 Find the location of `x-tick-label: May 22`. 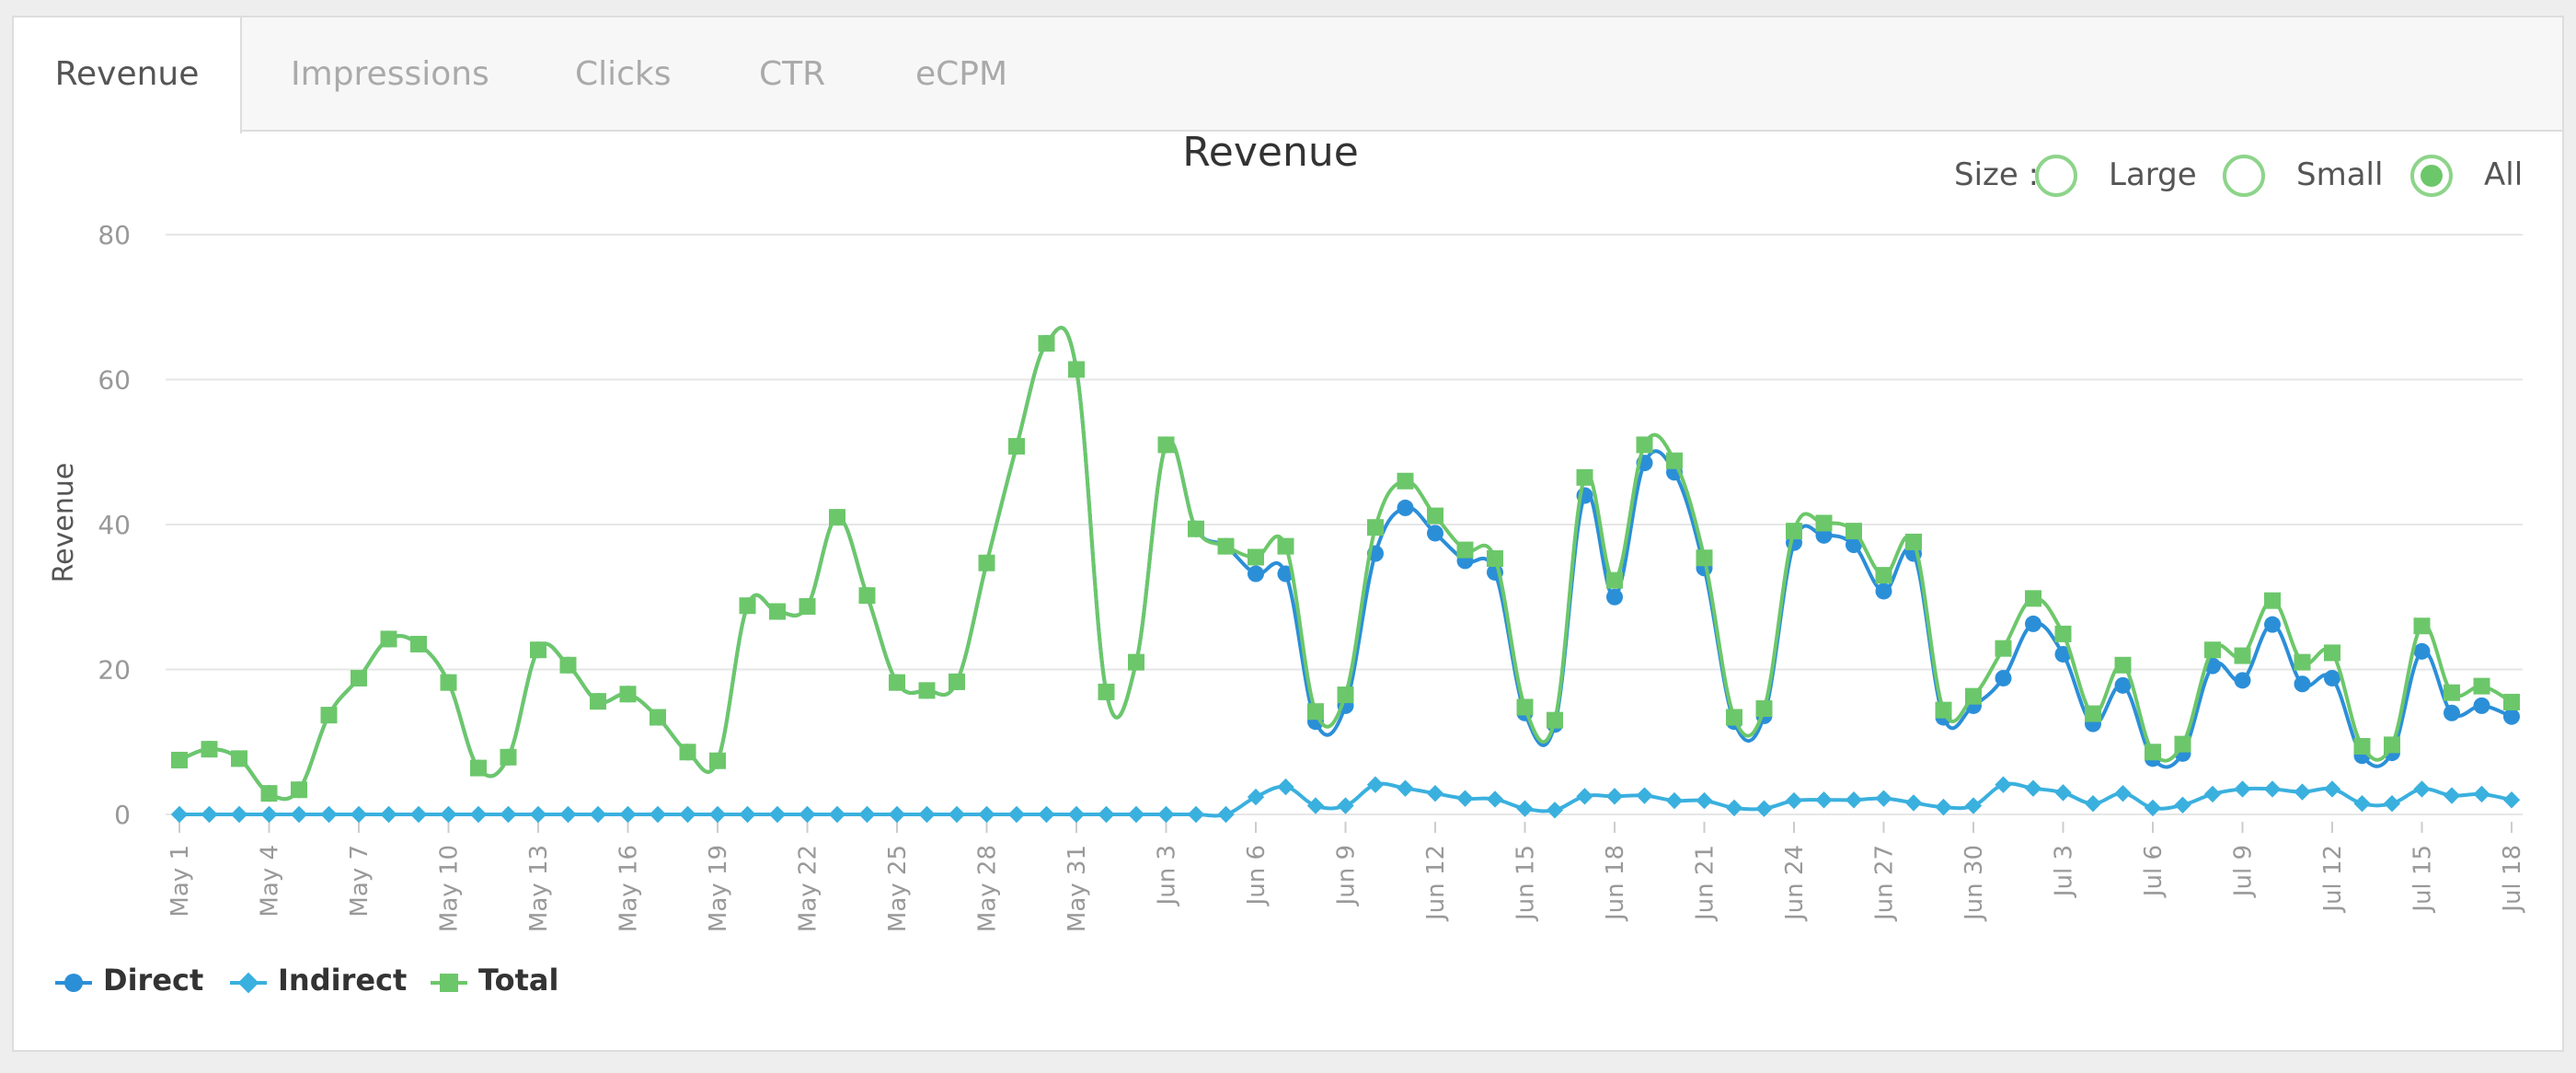

x-tick-label: May 22 is located at coordinates (808, 888).